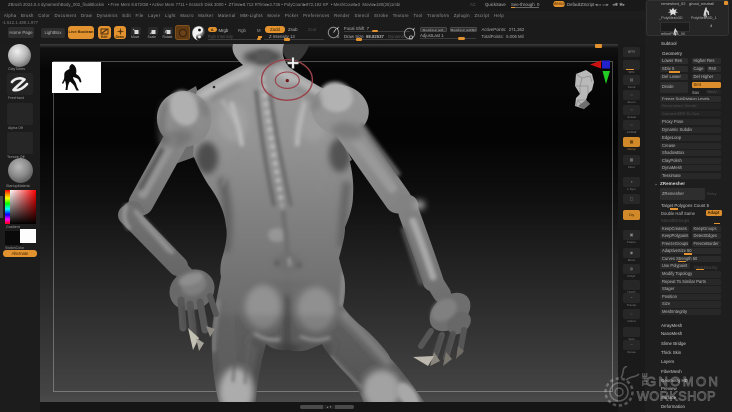 The image size is (732, 412). Describe the element at coordinates (338, 36) in the screenshot. I see `svg-text: S` at that location.